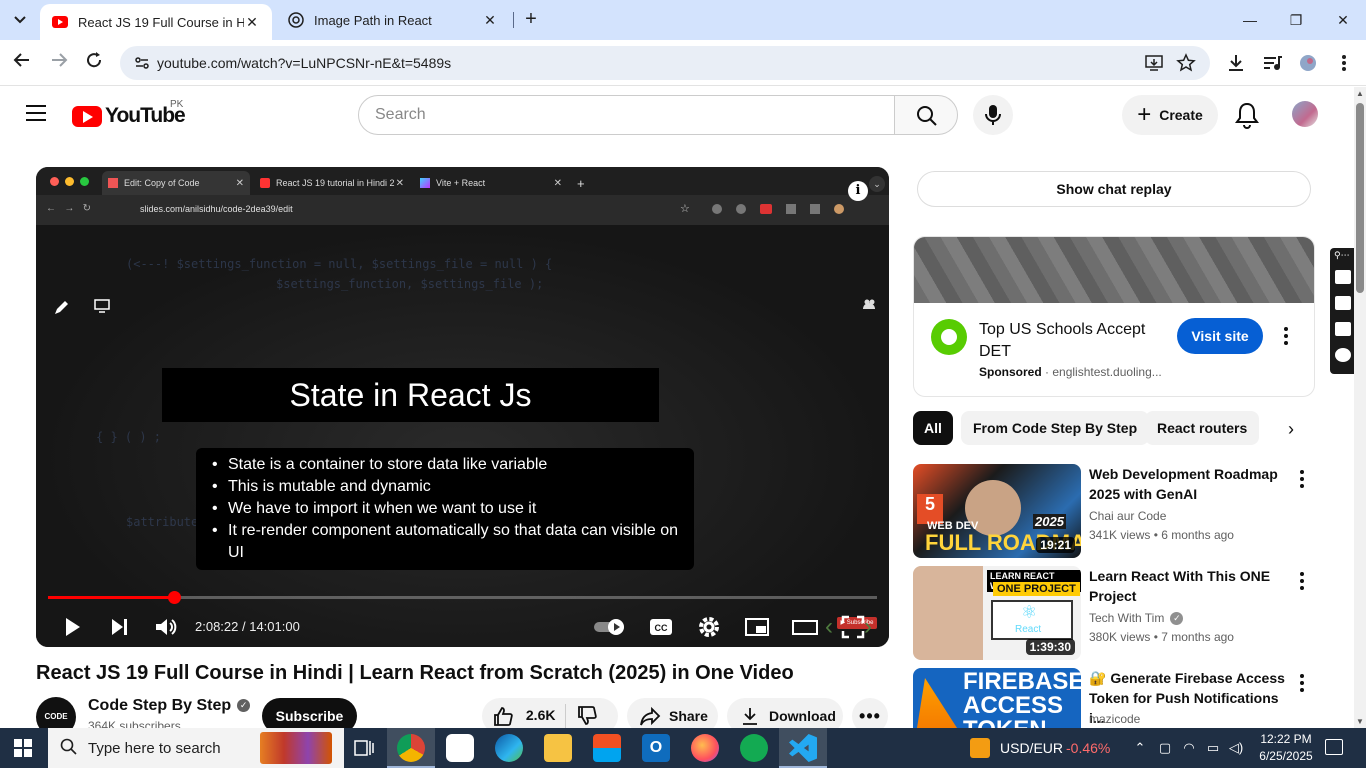 The image size is (1366, 768). I want to click on recommendation-channel: mazicode, so click(1114, 719).